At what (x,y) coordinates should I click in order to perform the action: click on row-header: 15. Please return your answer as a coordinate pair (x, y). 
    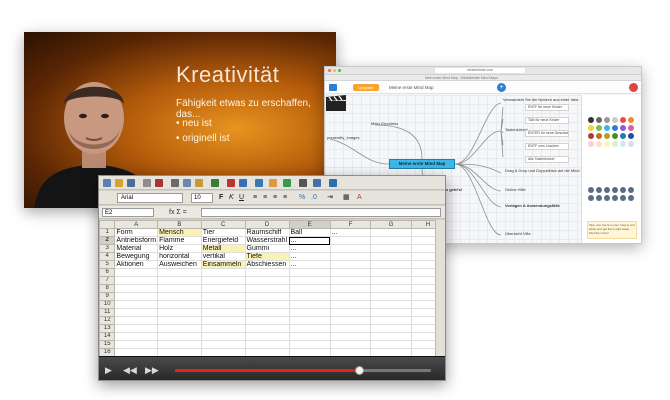
    Looking at the image, I should click on (107, 344).